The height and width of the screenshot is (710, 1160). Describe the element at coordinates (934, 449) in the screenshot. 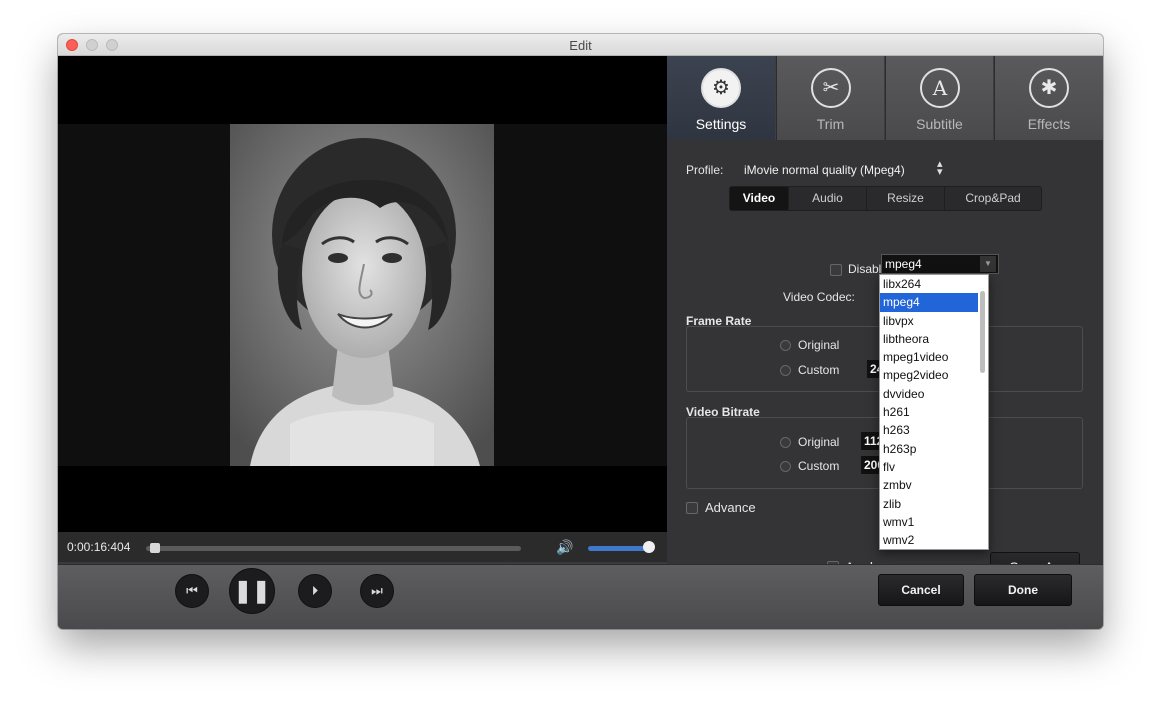

I see `codec-option-h263p: h263p` at that location.